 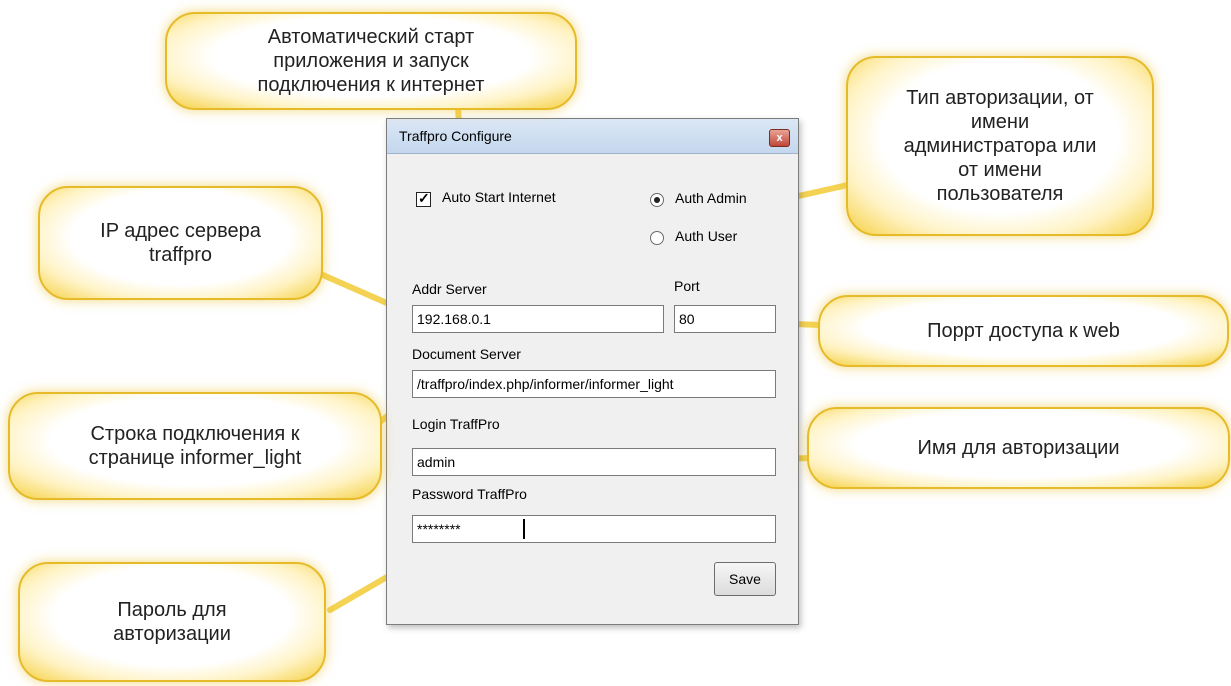 I want to click on addr-server-input: 192.168.0.1, so click(x=538, y=319).